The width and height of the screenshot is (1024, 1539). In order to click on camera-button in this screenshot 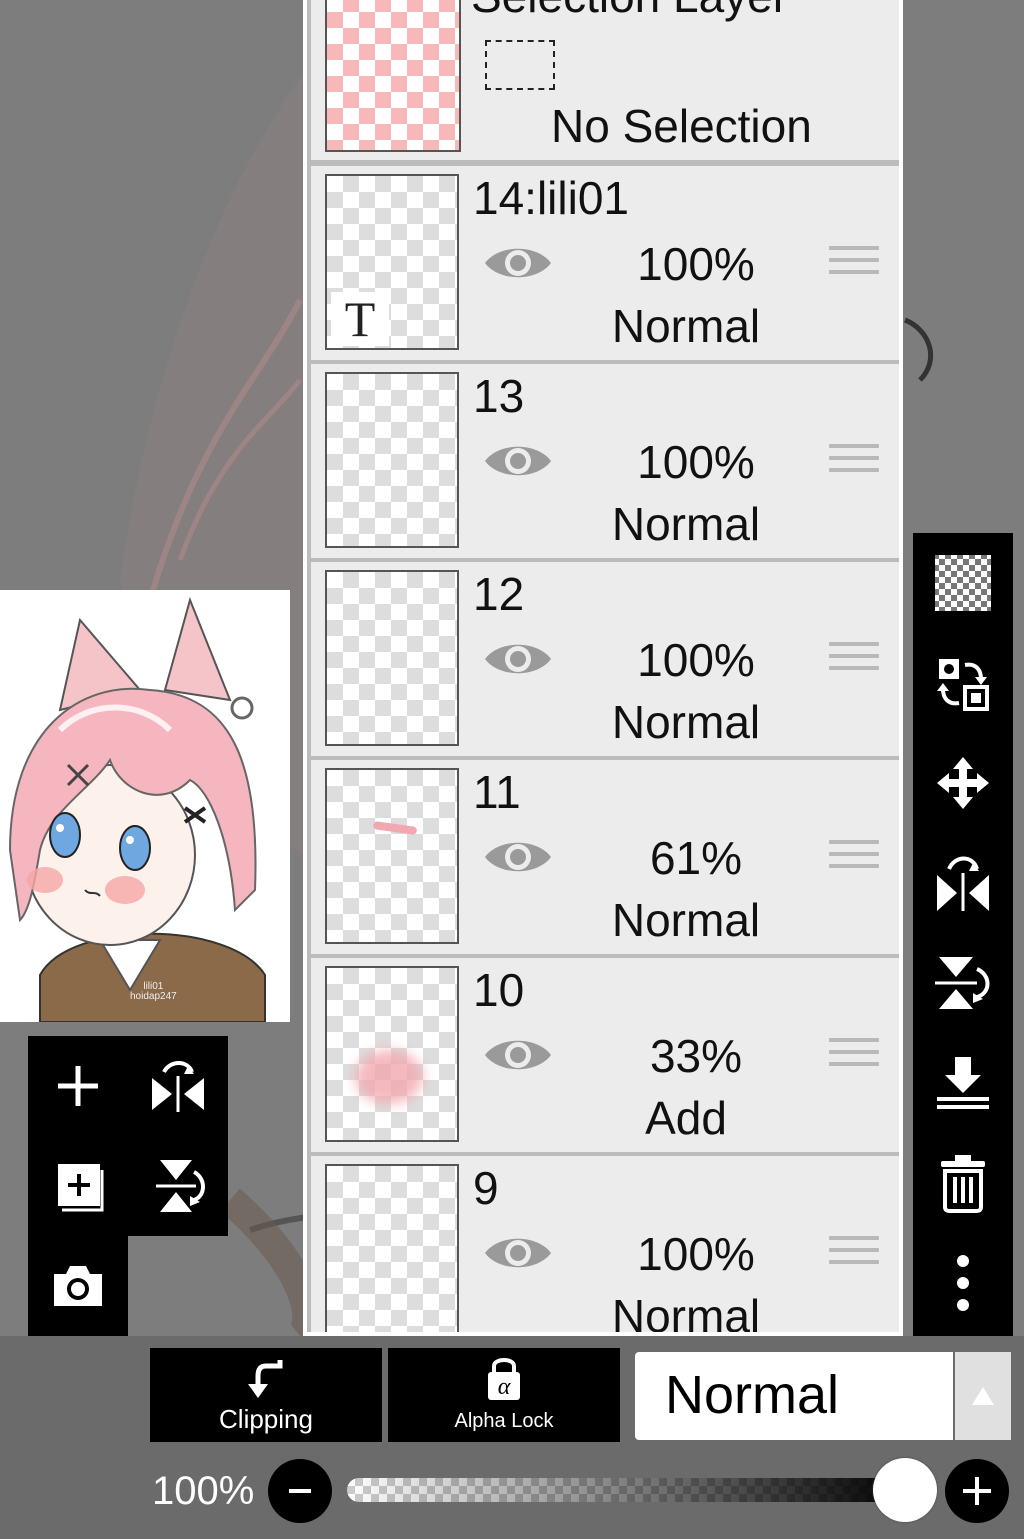, I will do `click(78, 1286)`.